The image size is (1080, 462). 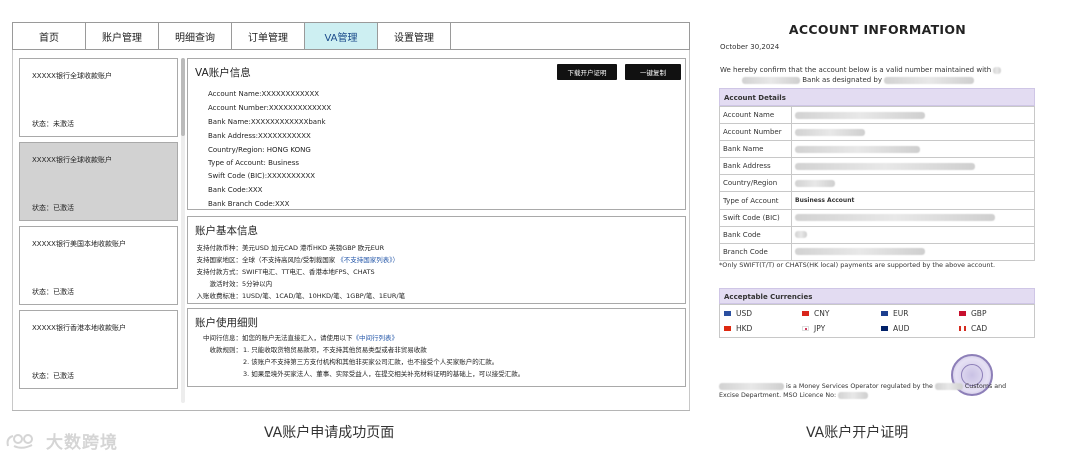 What do you see at coordinates (653, 72) in the screenshot?
I see `copy-all-button: 一键复制` at bounding box center [653, 72].